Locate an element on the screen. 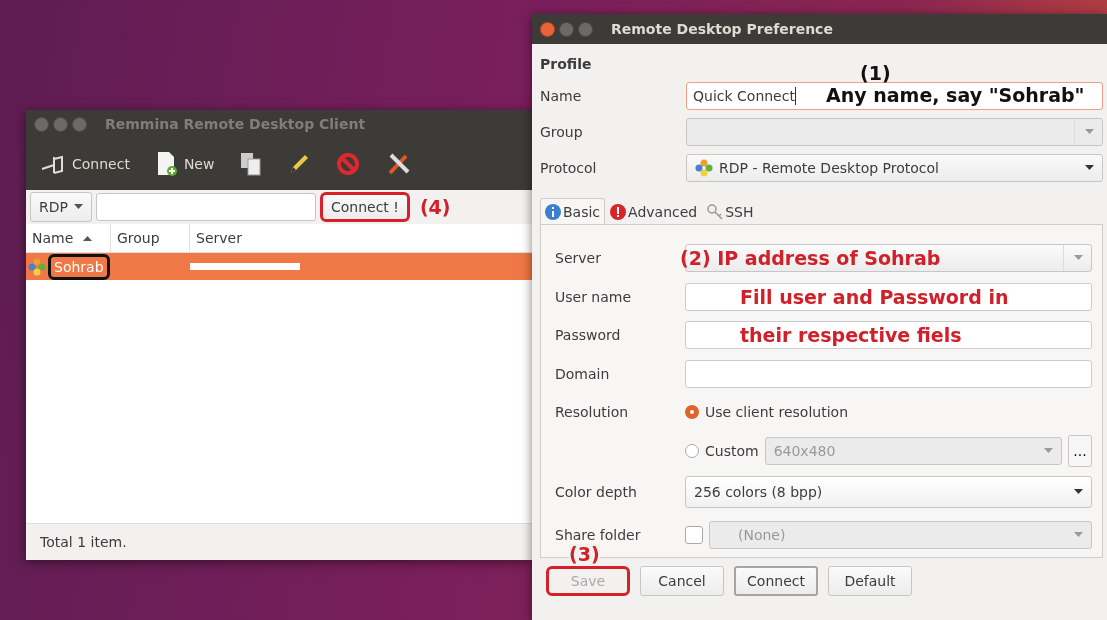 Image resolution: width=1107 pixels, height=620 pixels. color-depth-dropdown: 256 colors (8 bpp) is located at coordinates (888, 491).